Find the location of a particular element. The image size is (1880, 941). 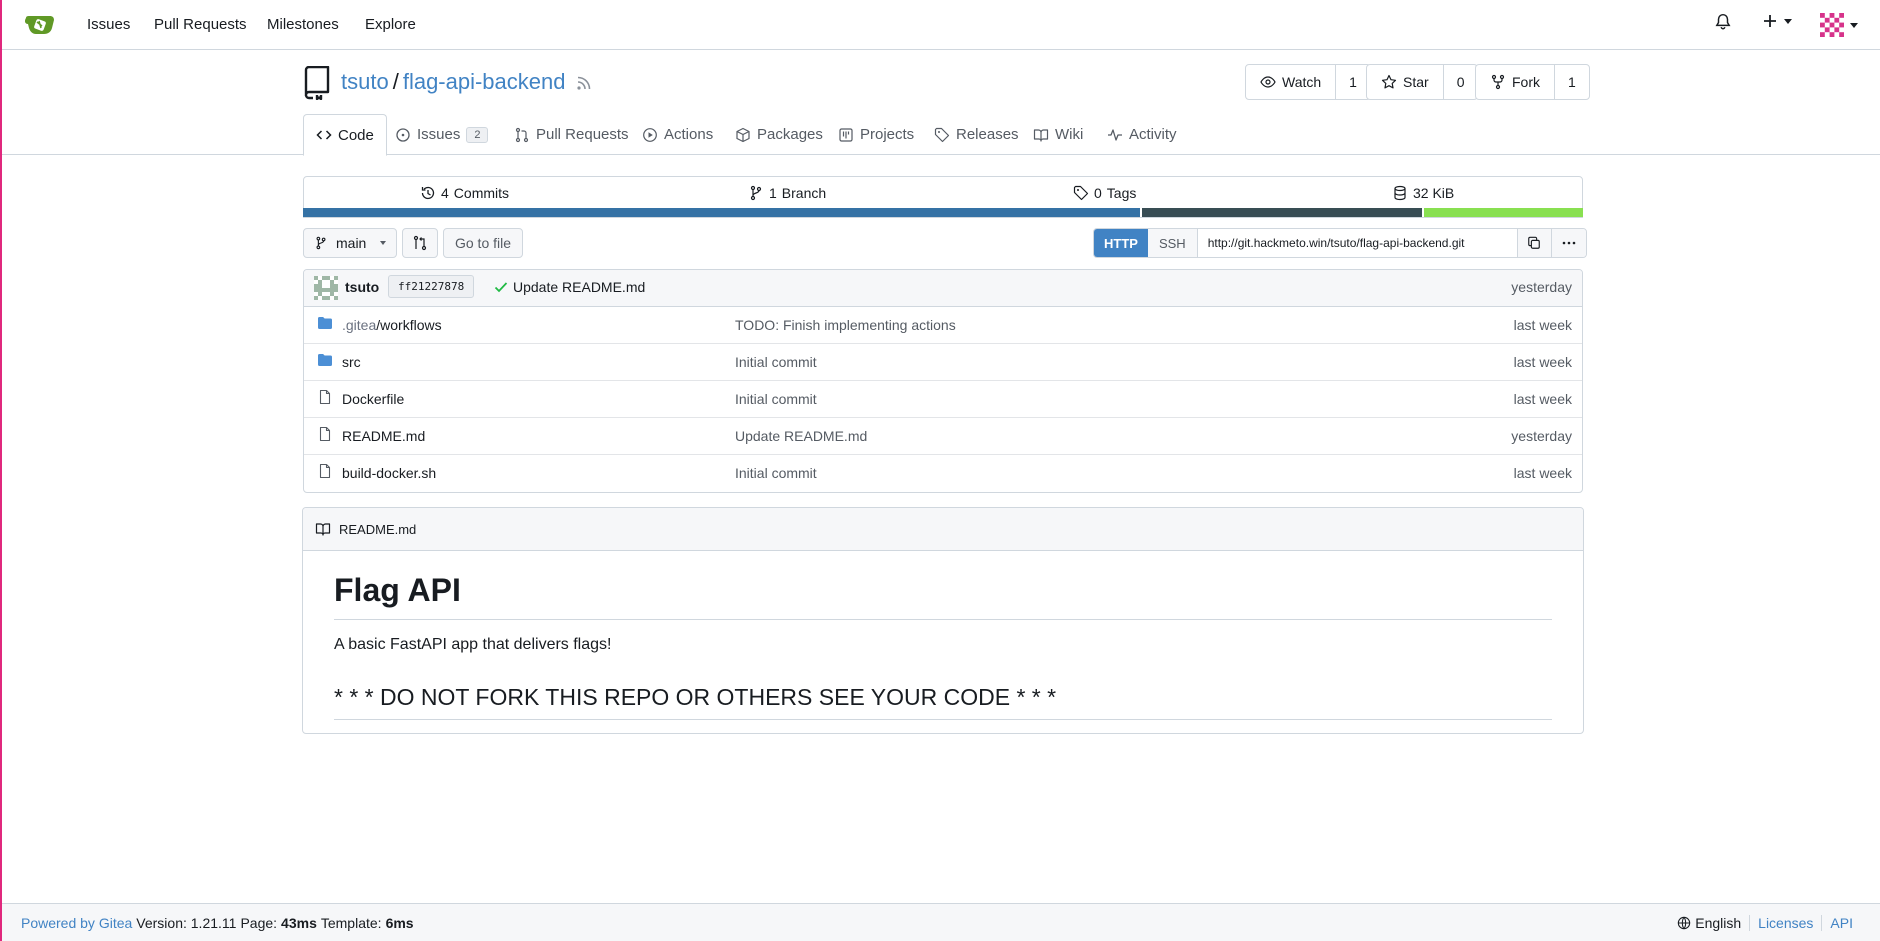

readme-paragraph: A basic FastAPI app that delivers flags! is located at coordinates (473, 644).